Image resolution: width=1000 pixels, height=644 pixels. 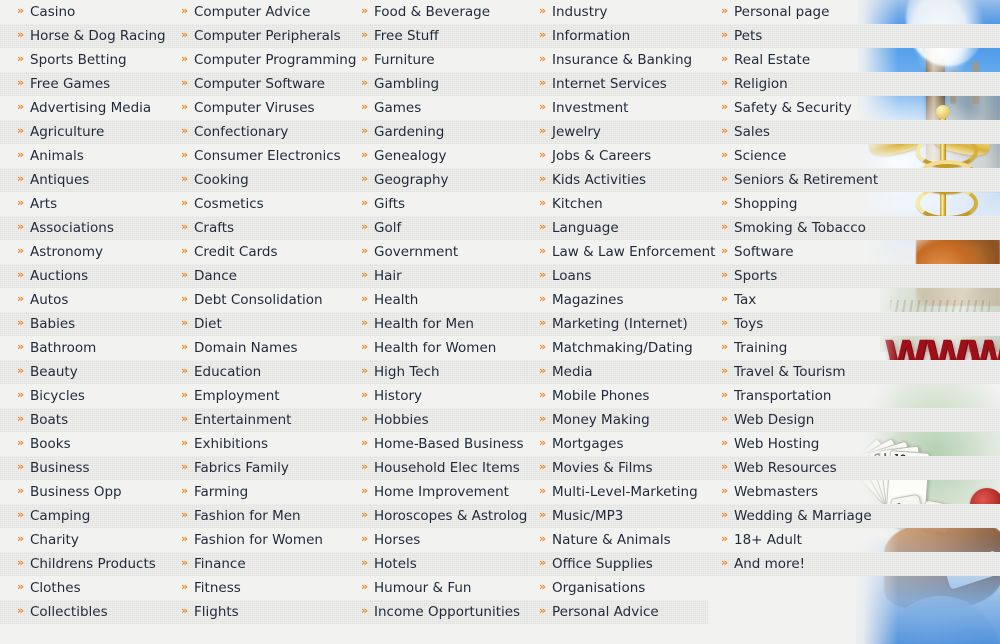 I want to click on category-link-row: » Information, so click(x=617, y=36).